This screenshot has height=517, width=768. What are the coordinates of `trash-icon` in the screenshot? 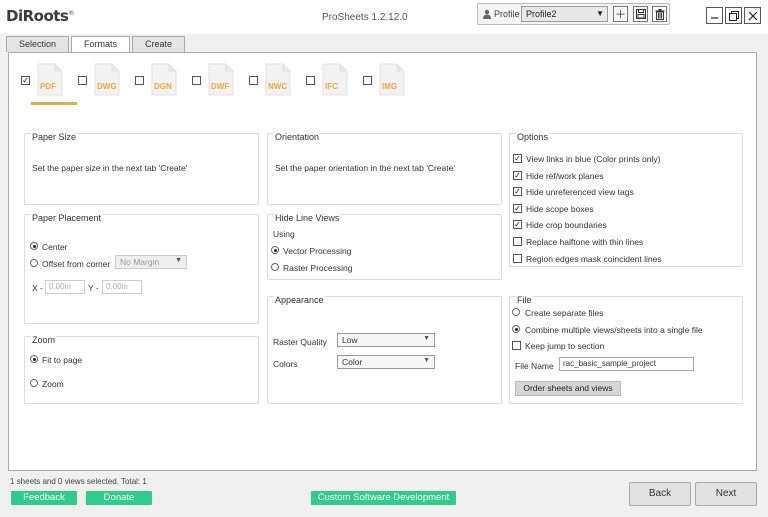 It's located at (659, 14).